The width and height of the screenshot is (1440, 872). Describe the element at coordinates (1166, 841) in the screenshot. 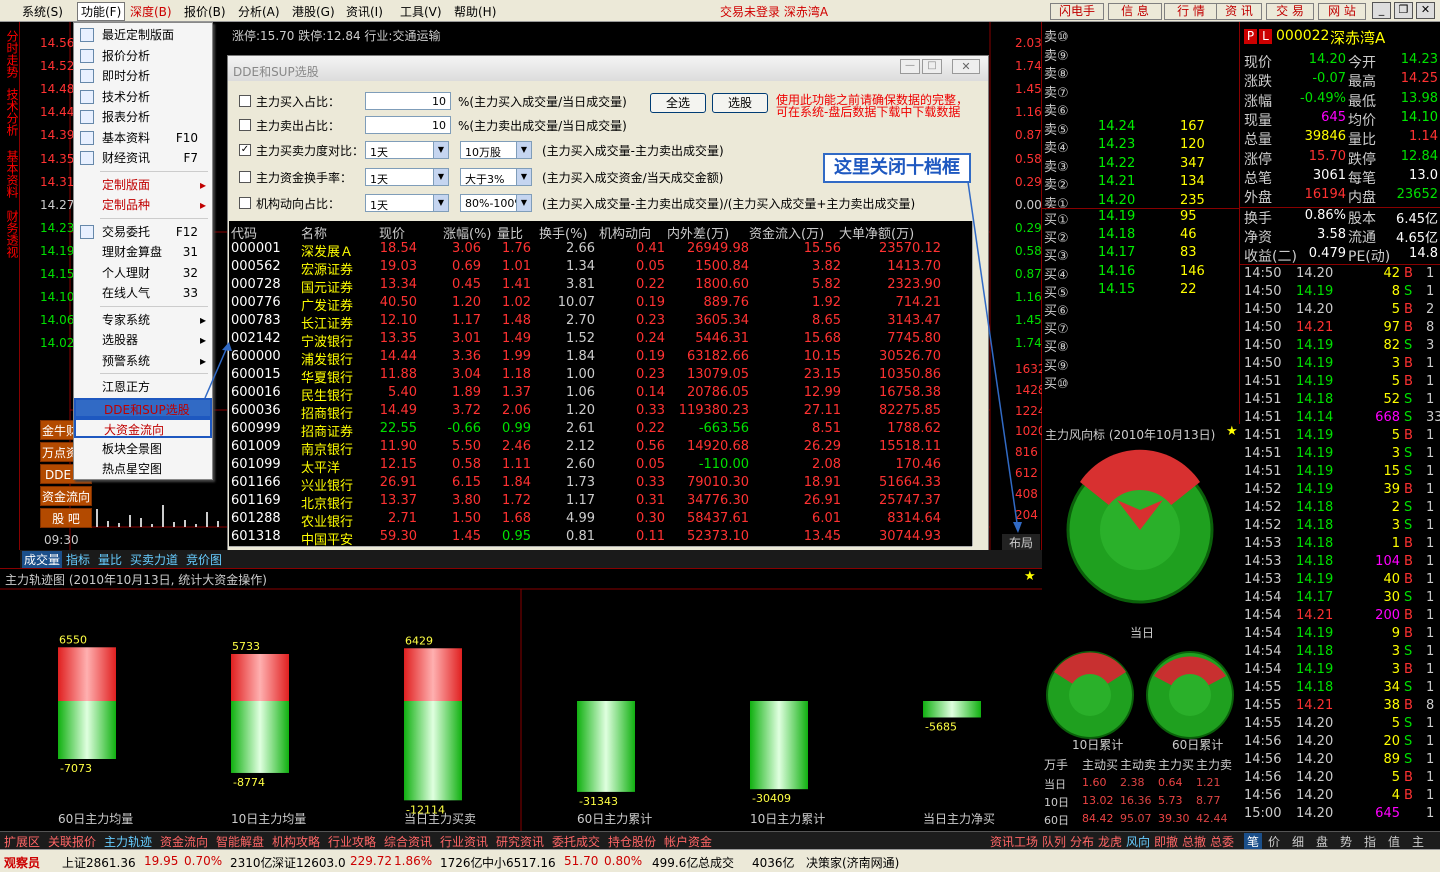

I see `footer-right-tab-5: 即撤` at that location.